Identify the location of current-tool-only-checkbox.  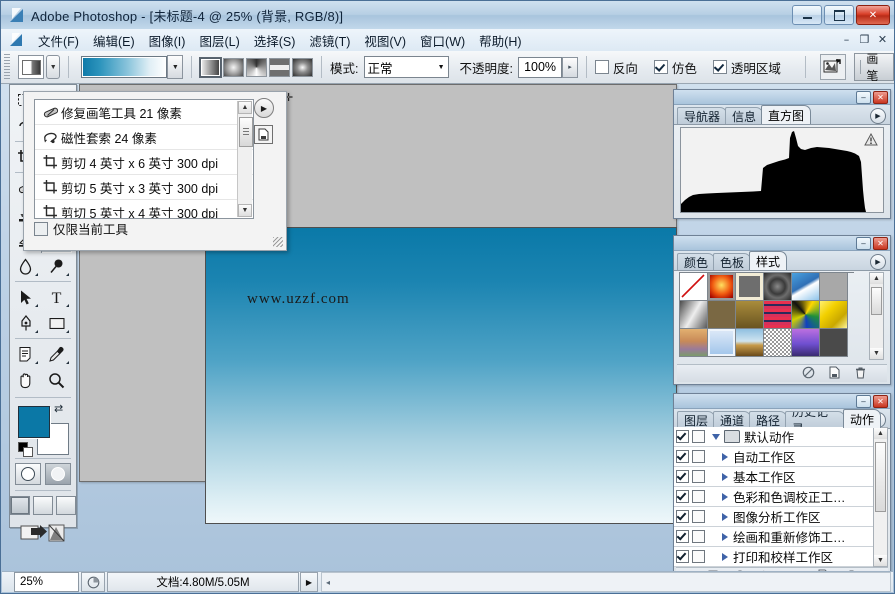
(41, 228).